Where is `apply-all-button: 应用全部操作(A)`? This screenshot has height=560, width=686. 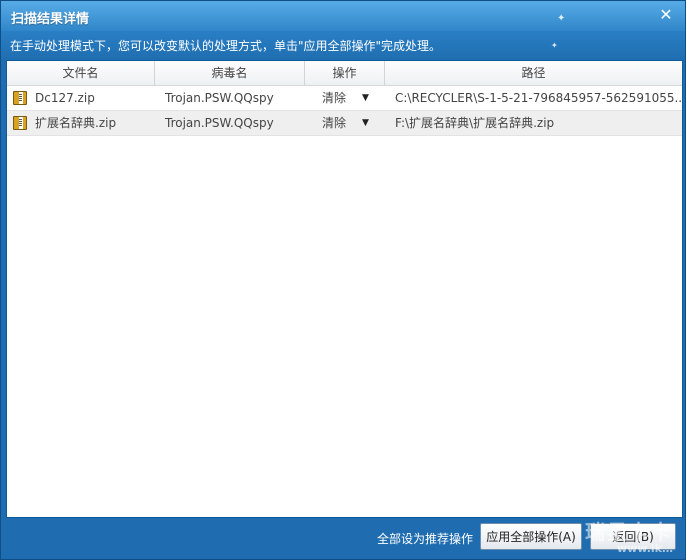 apply-all-button: 应用全部操作(A) is located at coordinates (531, 536).